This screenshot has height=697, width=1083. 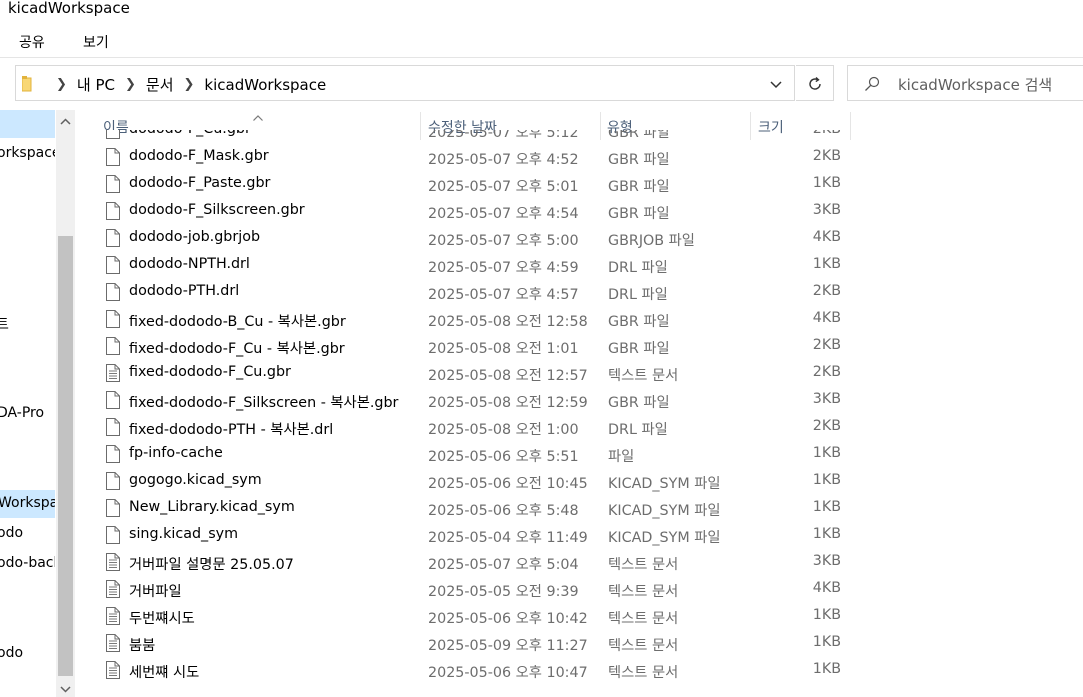 What do you see at coordinates (579, 454) in the screenshot?
I see `file-row: fp-info-cache 2025-05-06 오후 5:51 파일 1KB` at bounding box center [579, 454].